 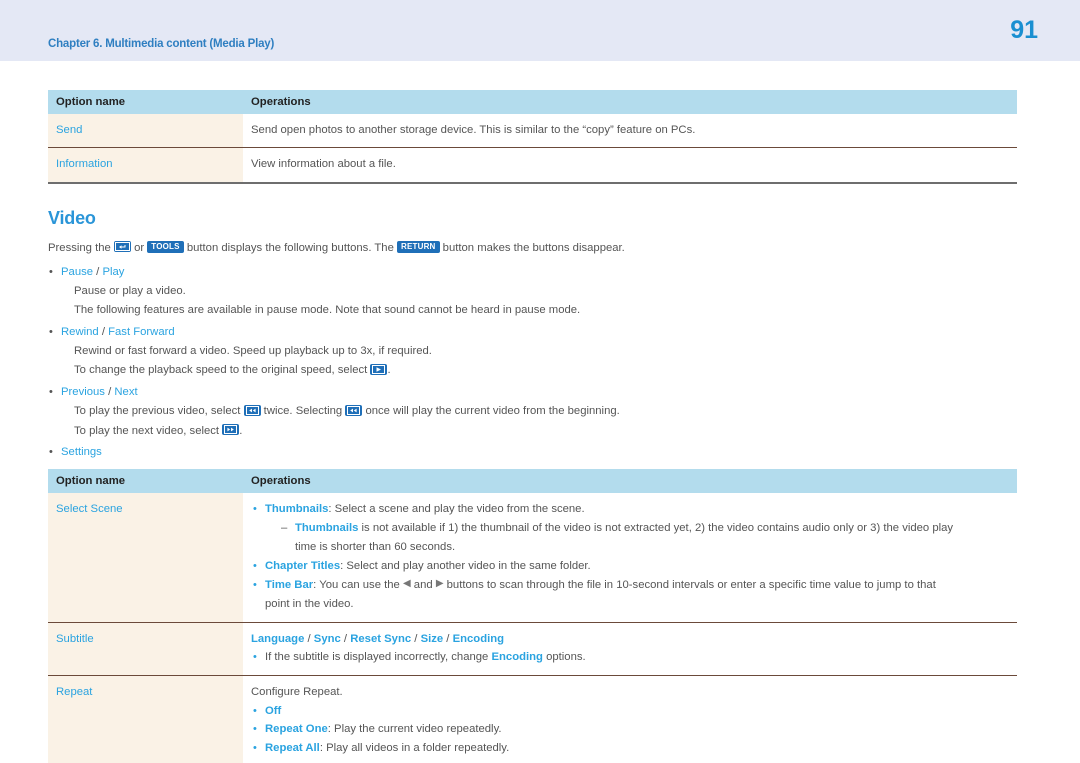 What do you see at coordinates (80, 332) in the screenshot?
I see `label-rewind: Rewind` at bounding box center [80, 332].